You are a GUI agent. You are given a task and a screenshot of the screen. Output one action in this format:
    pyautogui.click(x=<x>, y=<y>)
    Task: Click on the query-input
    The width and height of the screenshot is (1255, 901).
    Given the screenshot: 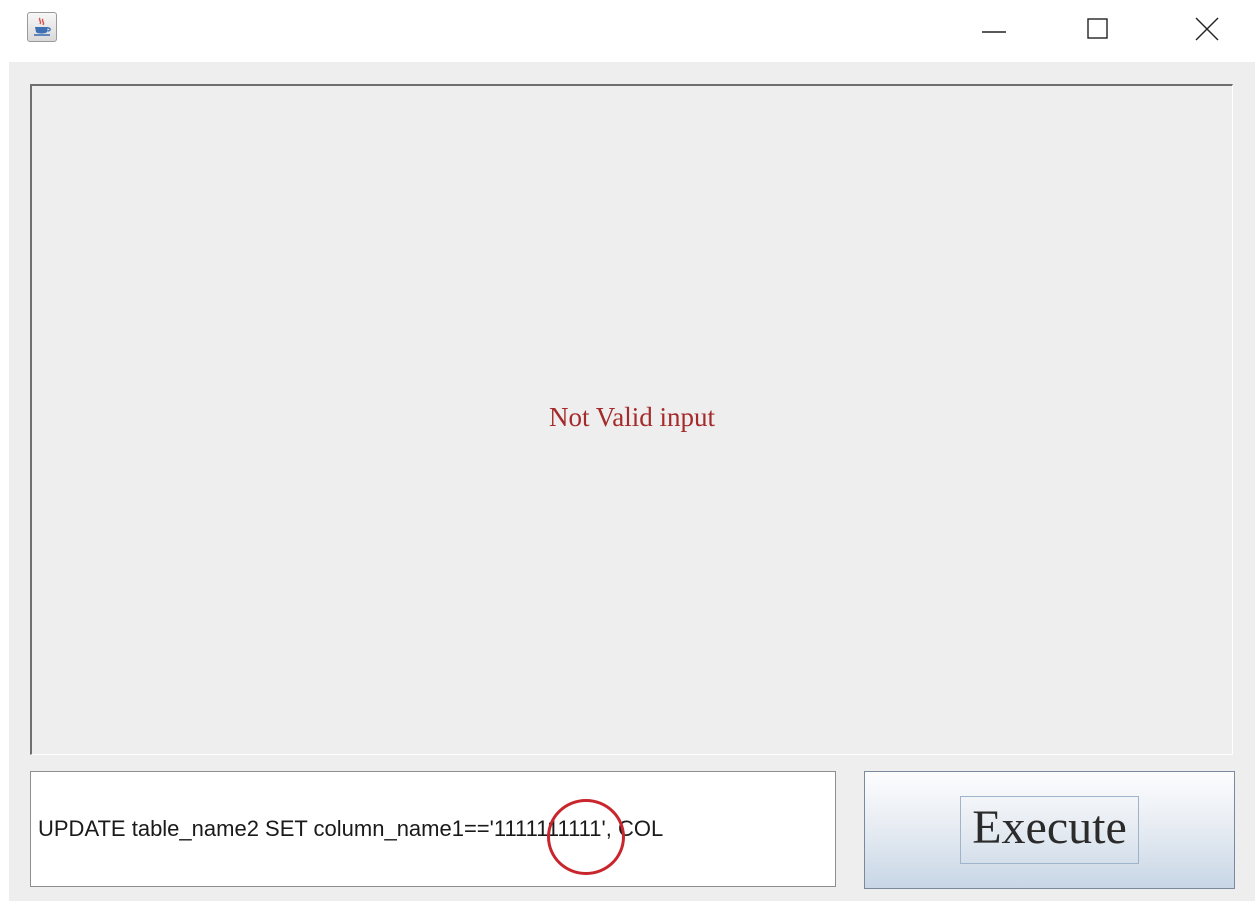 What is the action you would take?
    pyautogui.click(x=433, y=829)
    